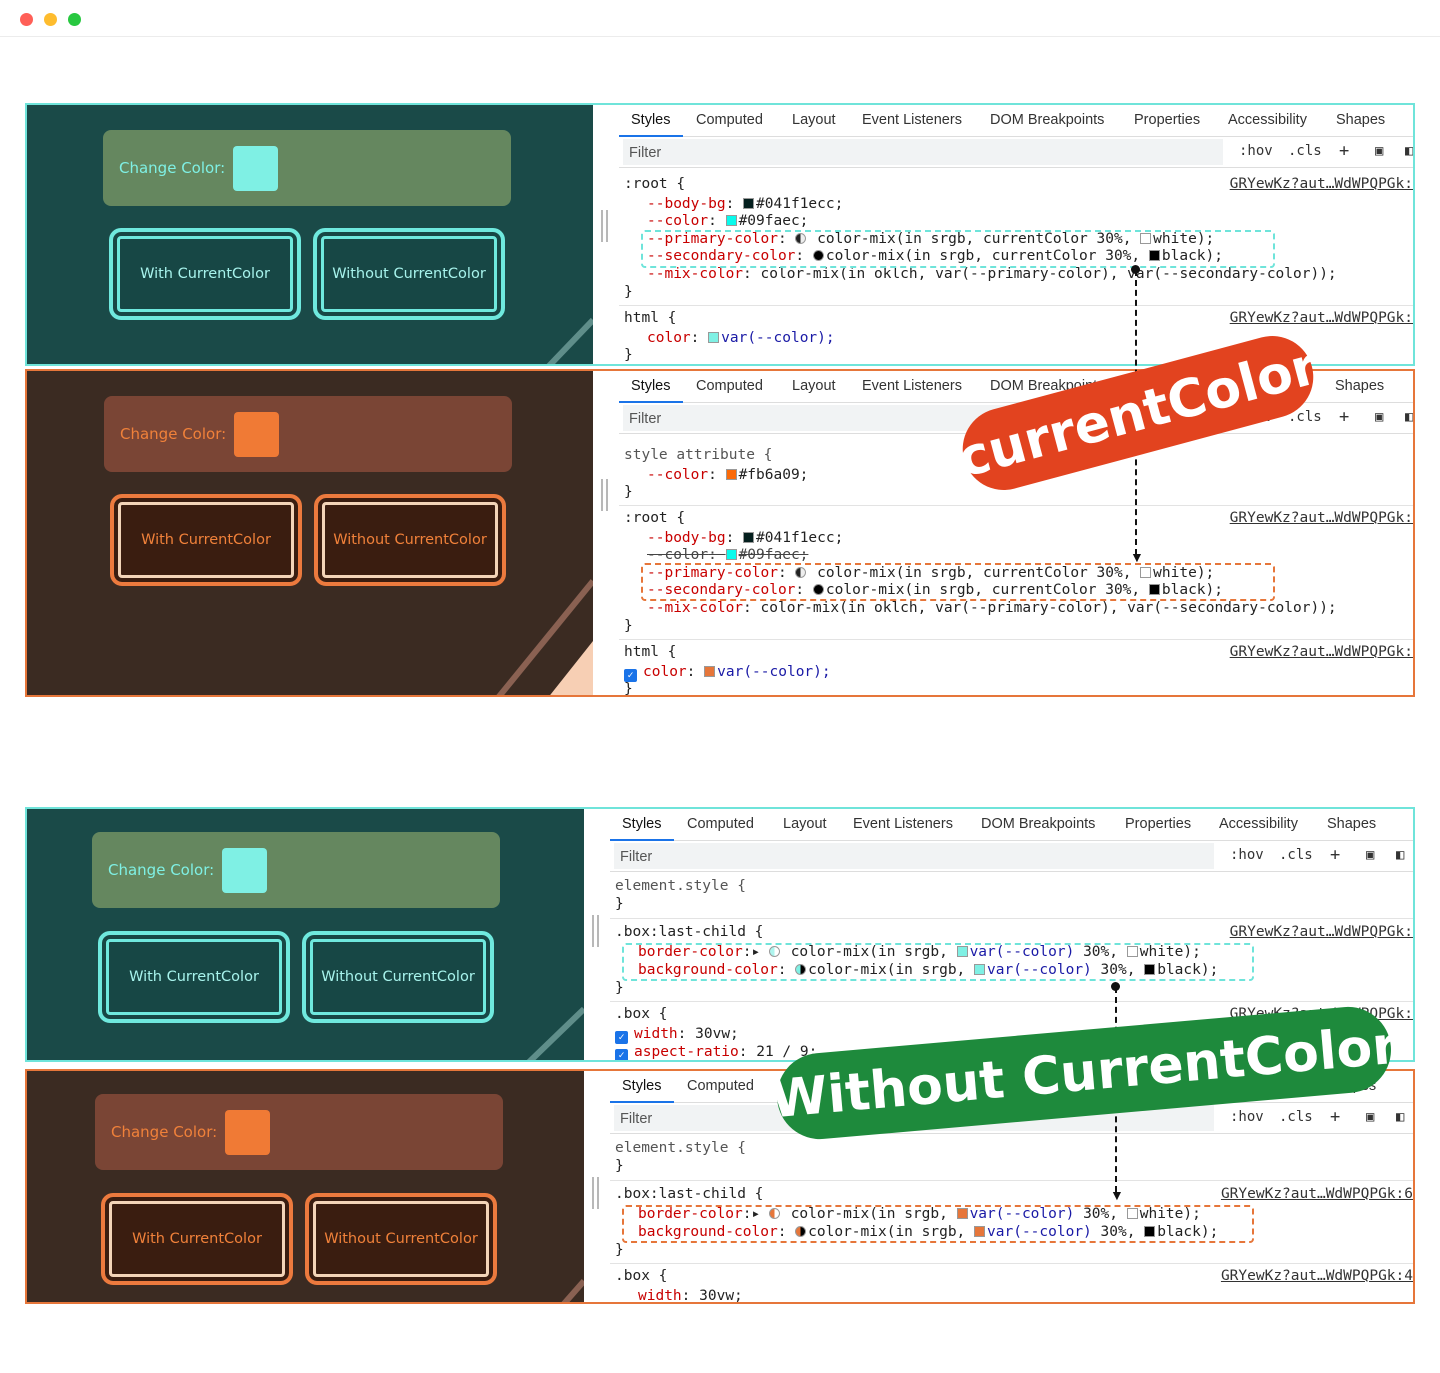 This screenshot has width=1440, height=1373. What do you see at coordinates (1115, 986) in the screenshot?
I see `annotation-arrow-dot` at bounding box center [1115, 986].